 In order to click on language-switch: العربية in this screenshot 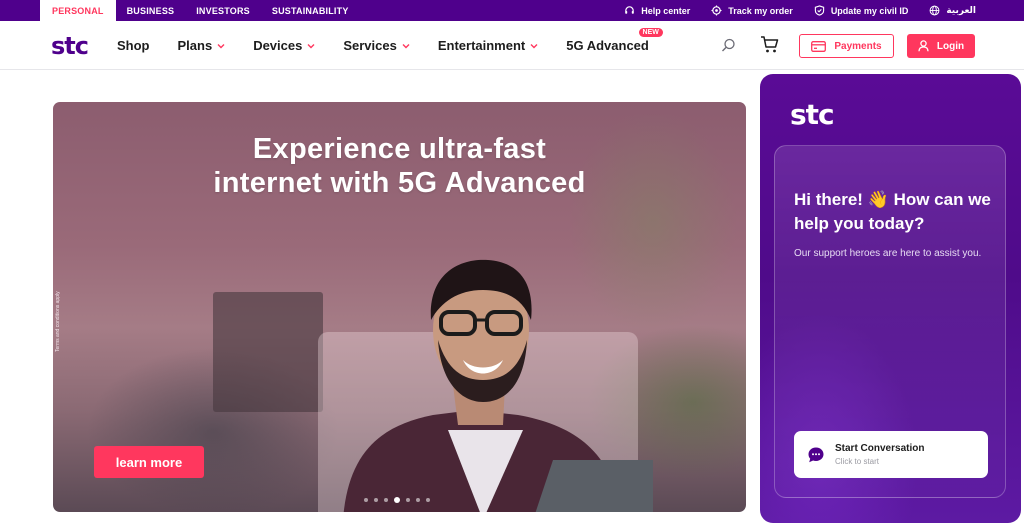, I will do `click(952, 10)`.